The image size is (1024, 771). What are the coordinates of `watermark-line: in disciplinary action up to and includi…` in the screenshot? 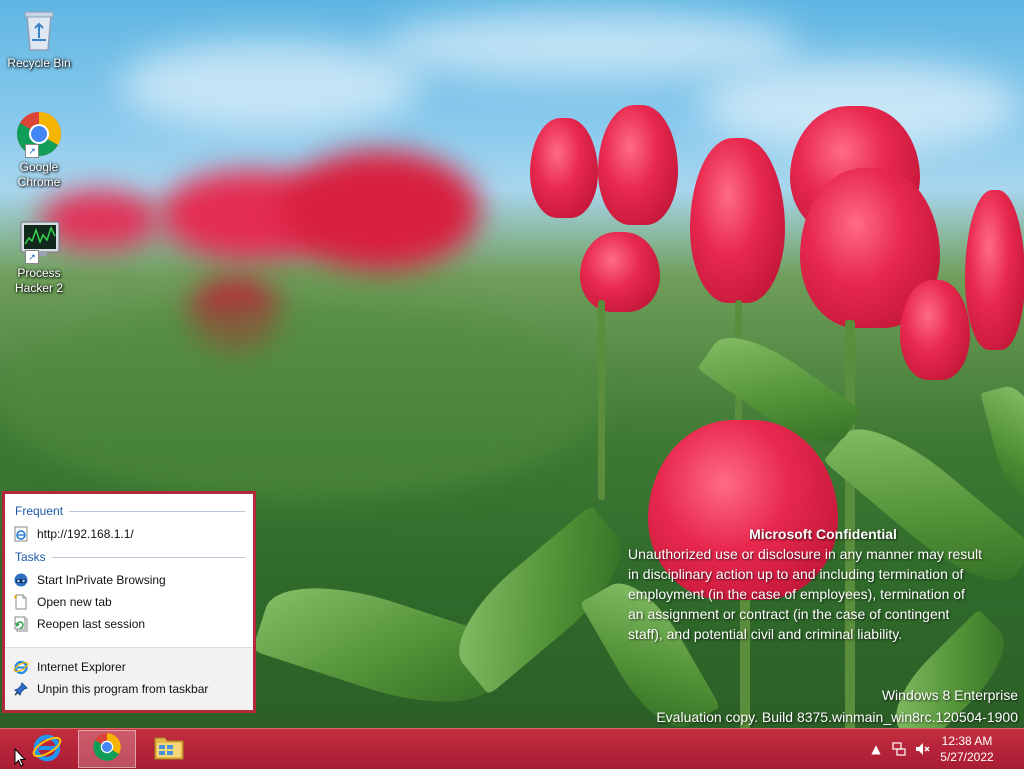 It's located at (796, 574).